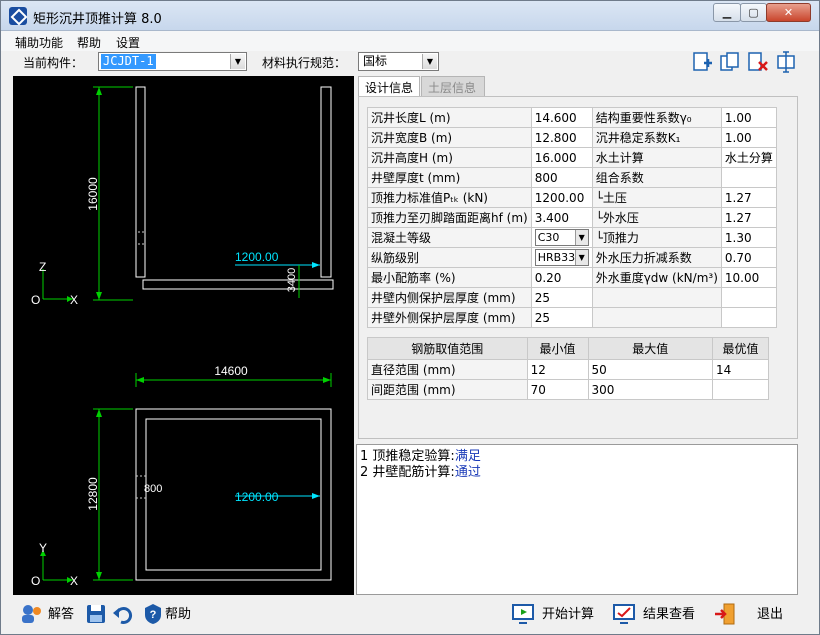  Describe the element at coordinates (758, 62) in the screenshot. I see `delete-member-icon` at that location.